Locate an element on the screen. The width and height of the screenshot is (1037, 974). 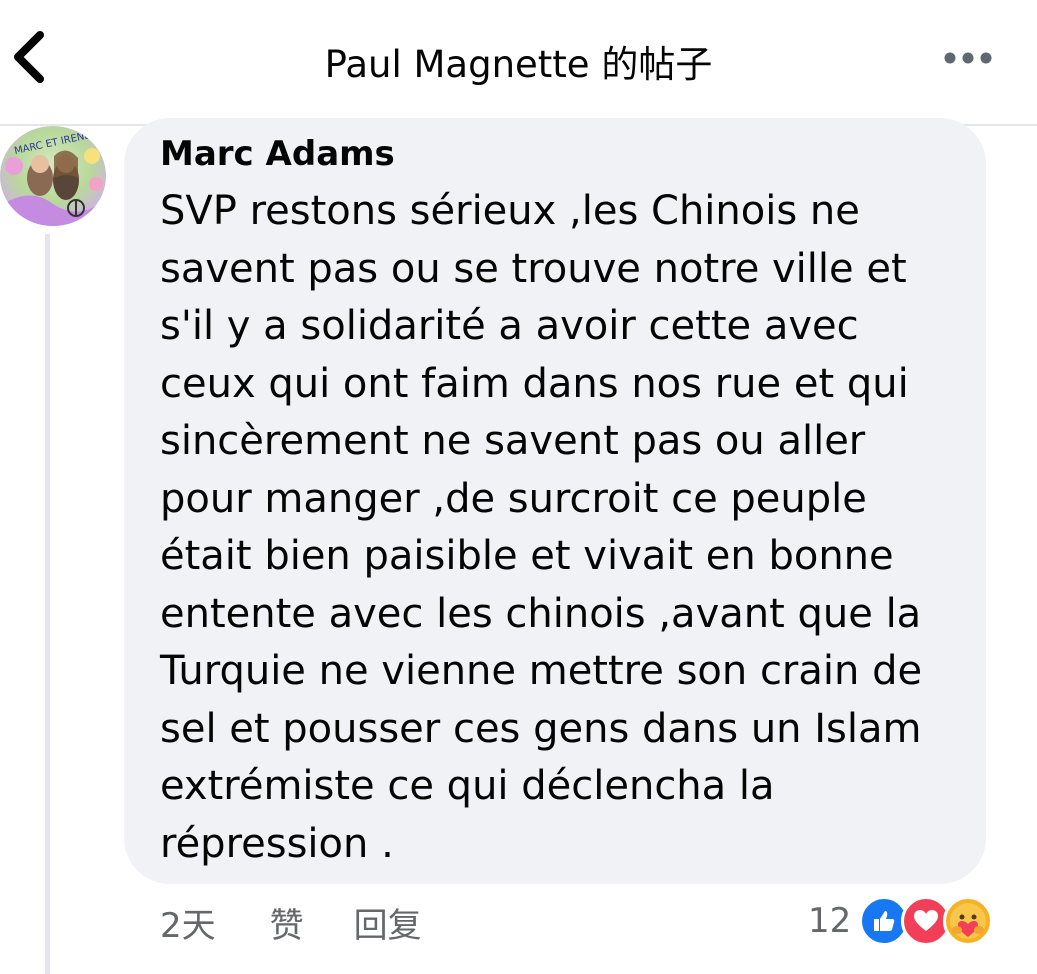
reaction-count: 12 is located at coordinates (830, 921).